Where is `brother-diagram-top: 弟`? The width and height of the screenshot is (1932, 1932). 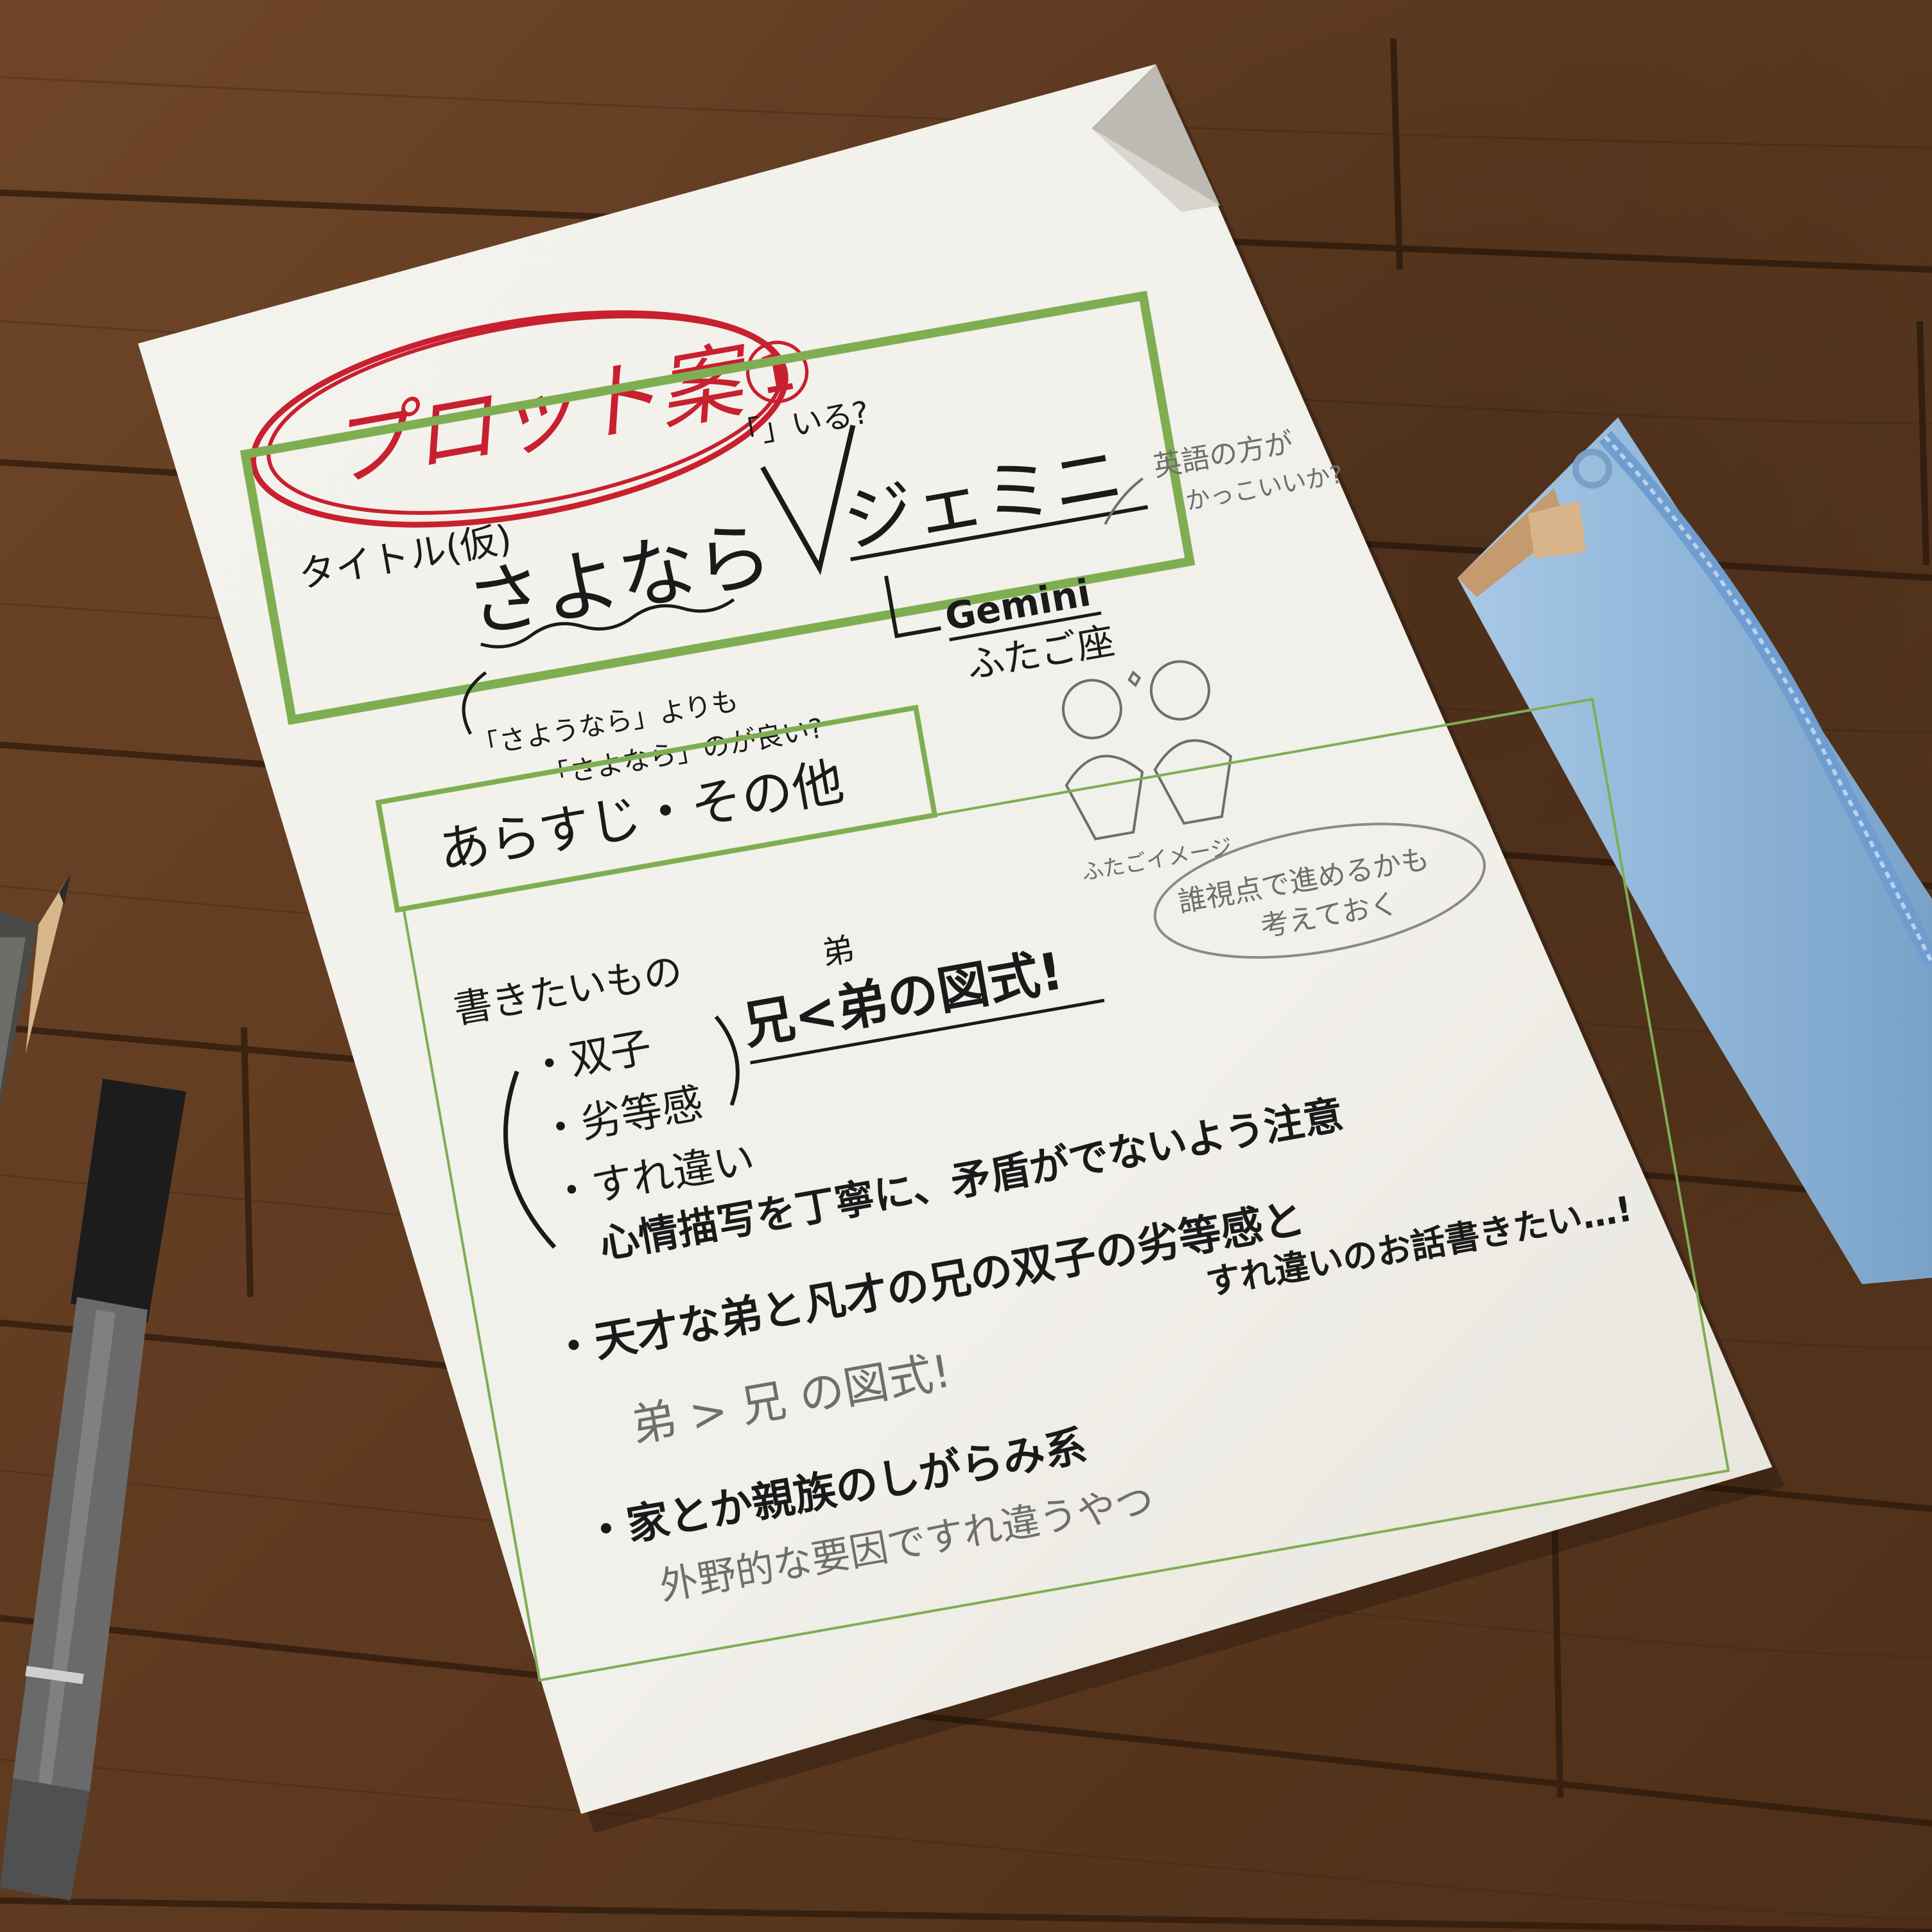
brother-diagram-top: 弟 is located at coordinates (838, 951).